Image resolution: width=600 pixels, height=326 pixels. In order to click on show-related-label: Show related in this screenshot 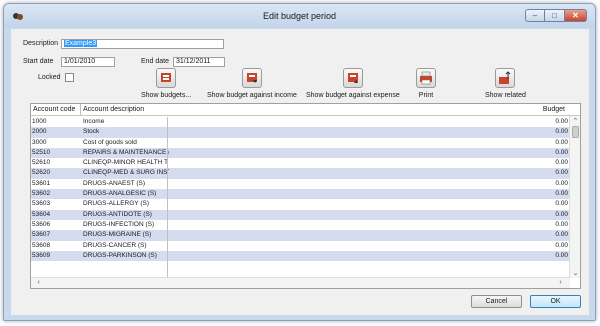, I will do `click(505, 95)`.